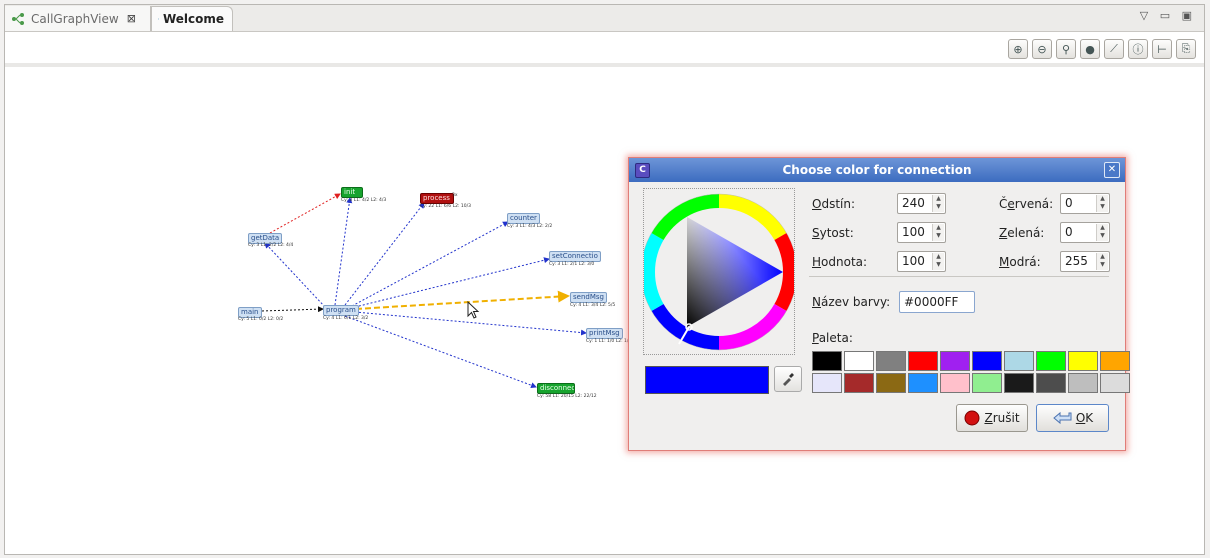  What do you see at coordinates (971, 372) in the screenshot?
I see `color-palette` at bounding box center [971, 372].